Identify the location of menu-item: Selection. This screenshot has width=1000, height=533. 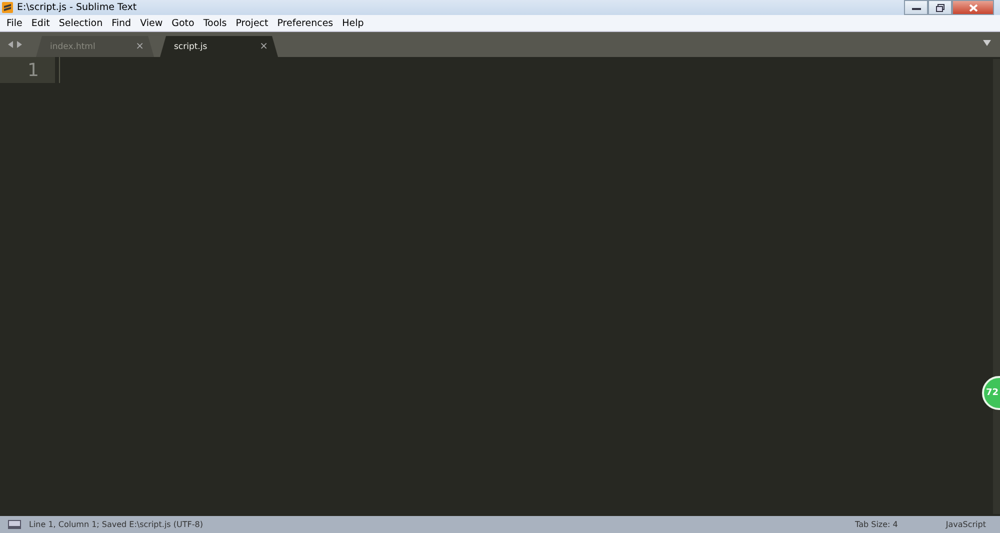
(81, 23).